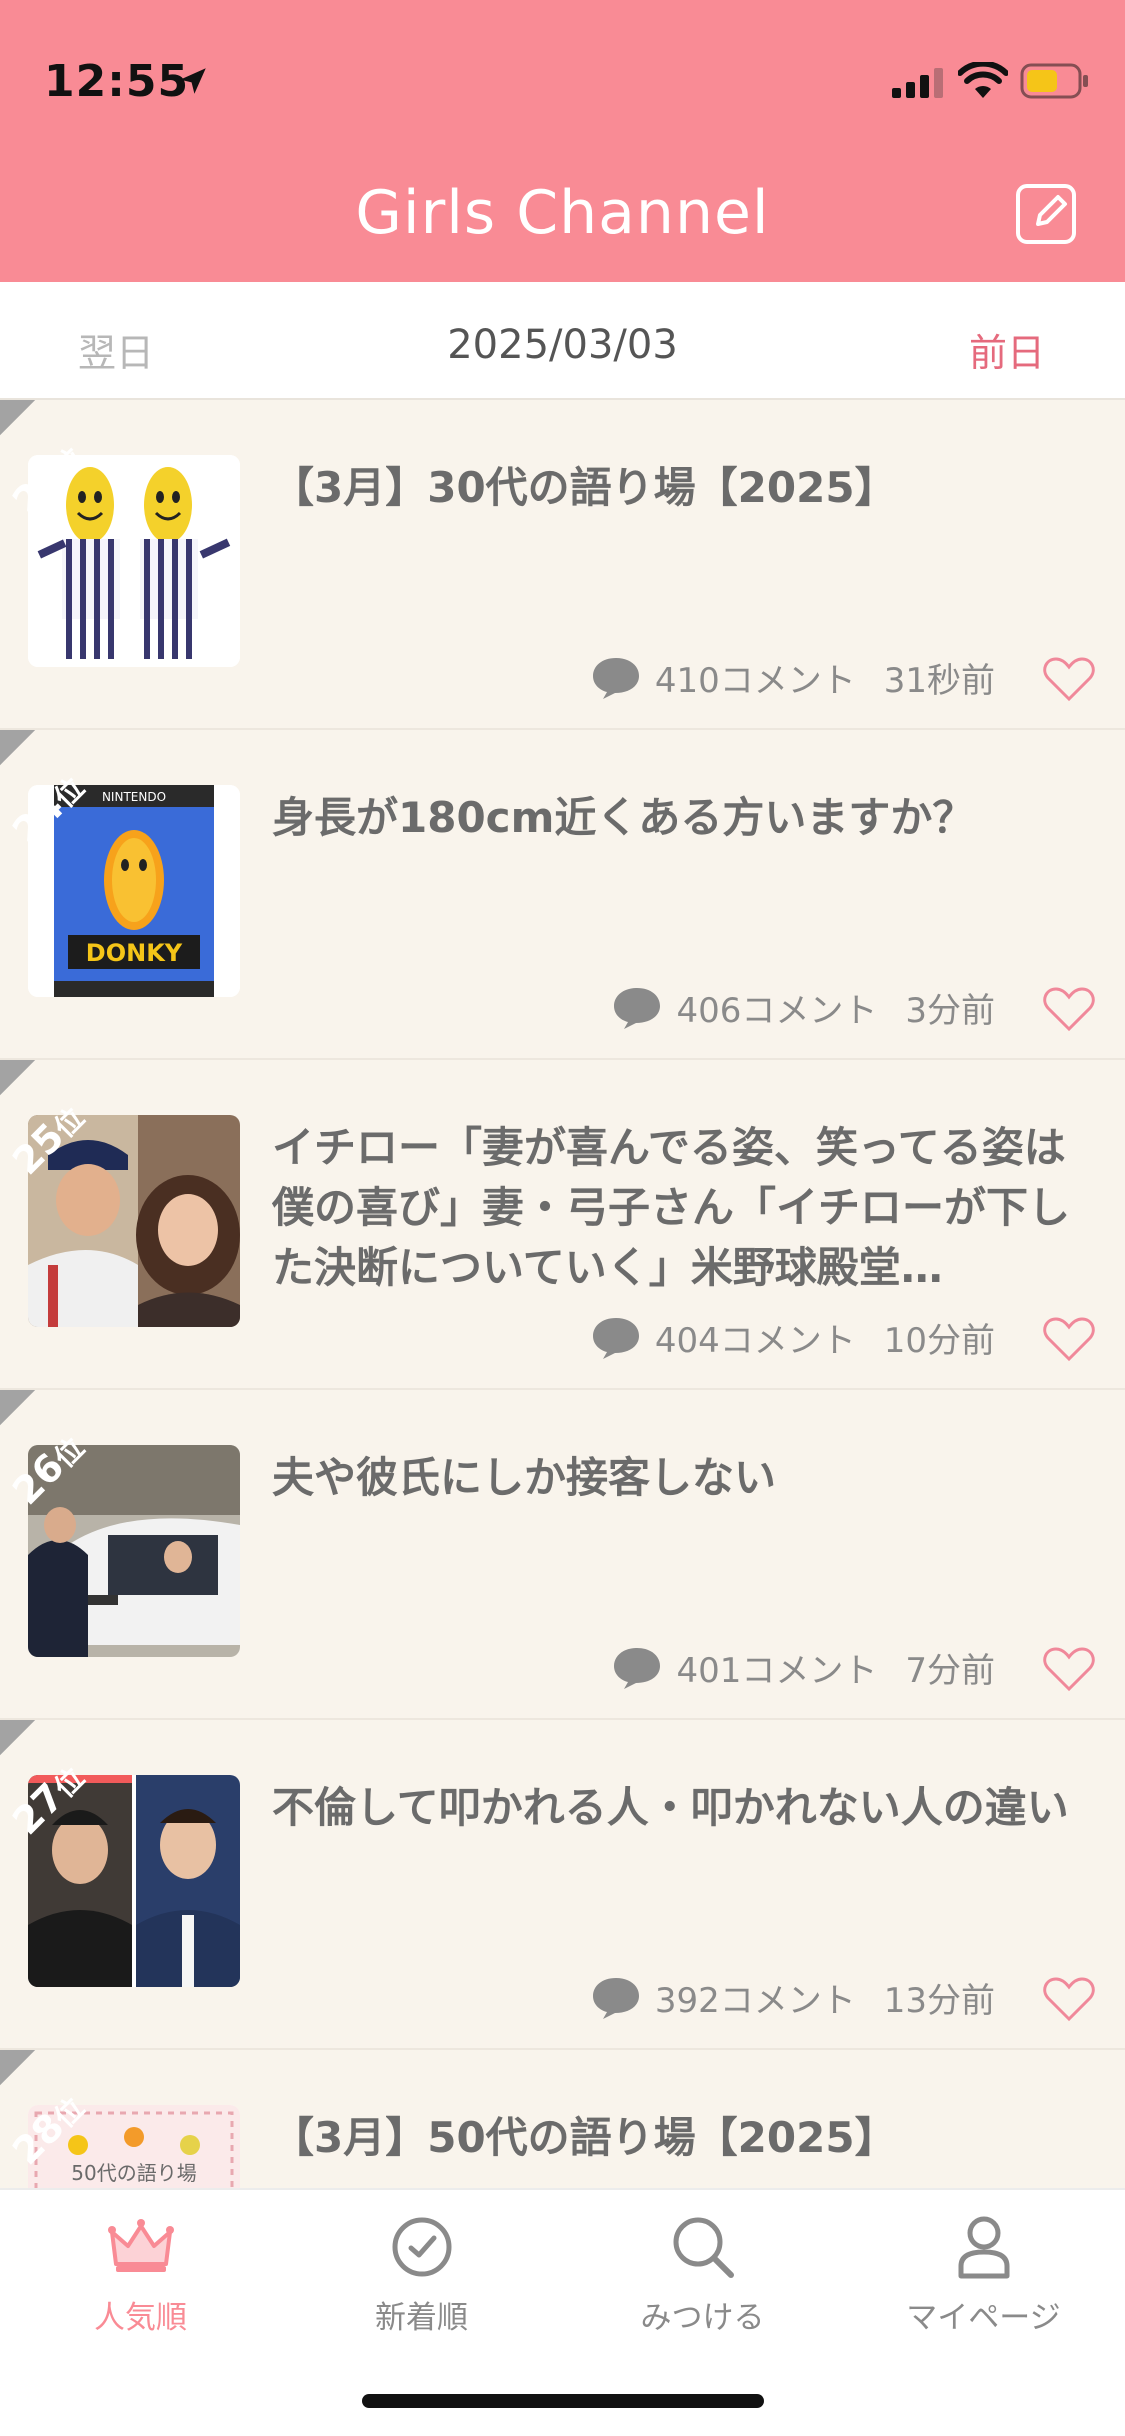  Describe the element at coordinates (421, 2318) in the screenshot. I see `tab-label: 新着順` at that location.